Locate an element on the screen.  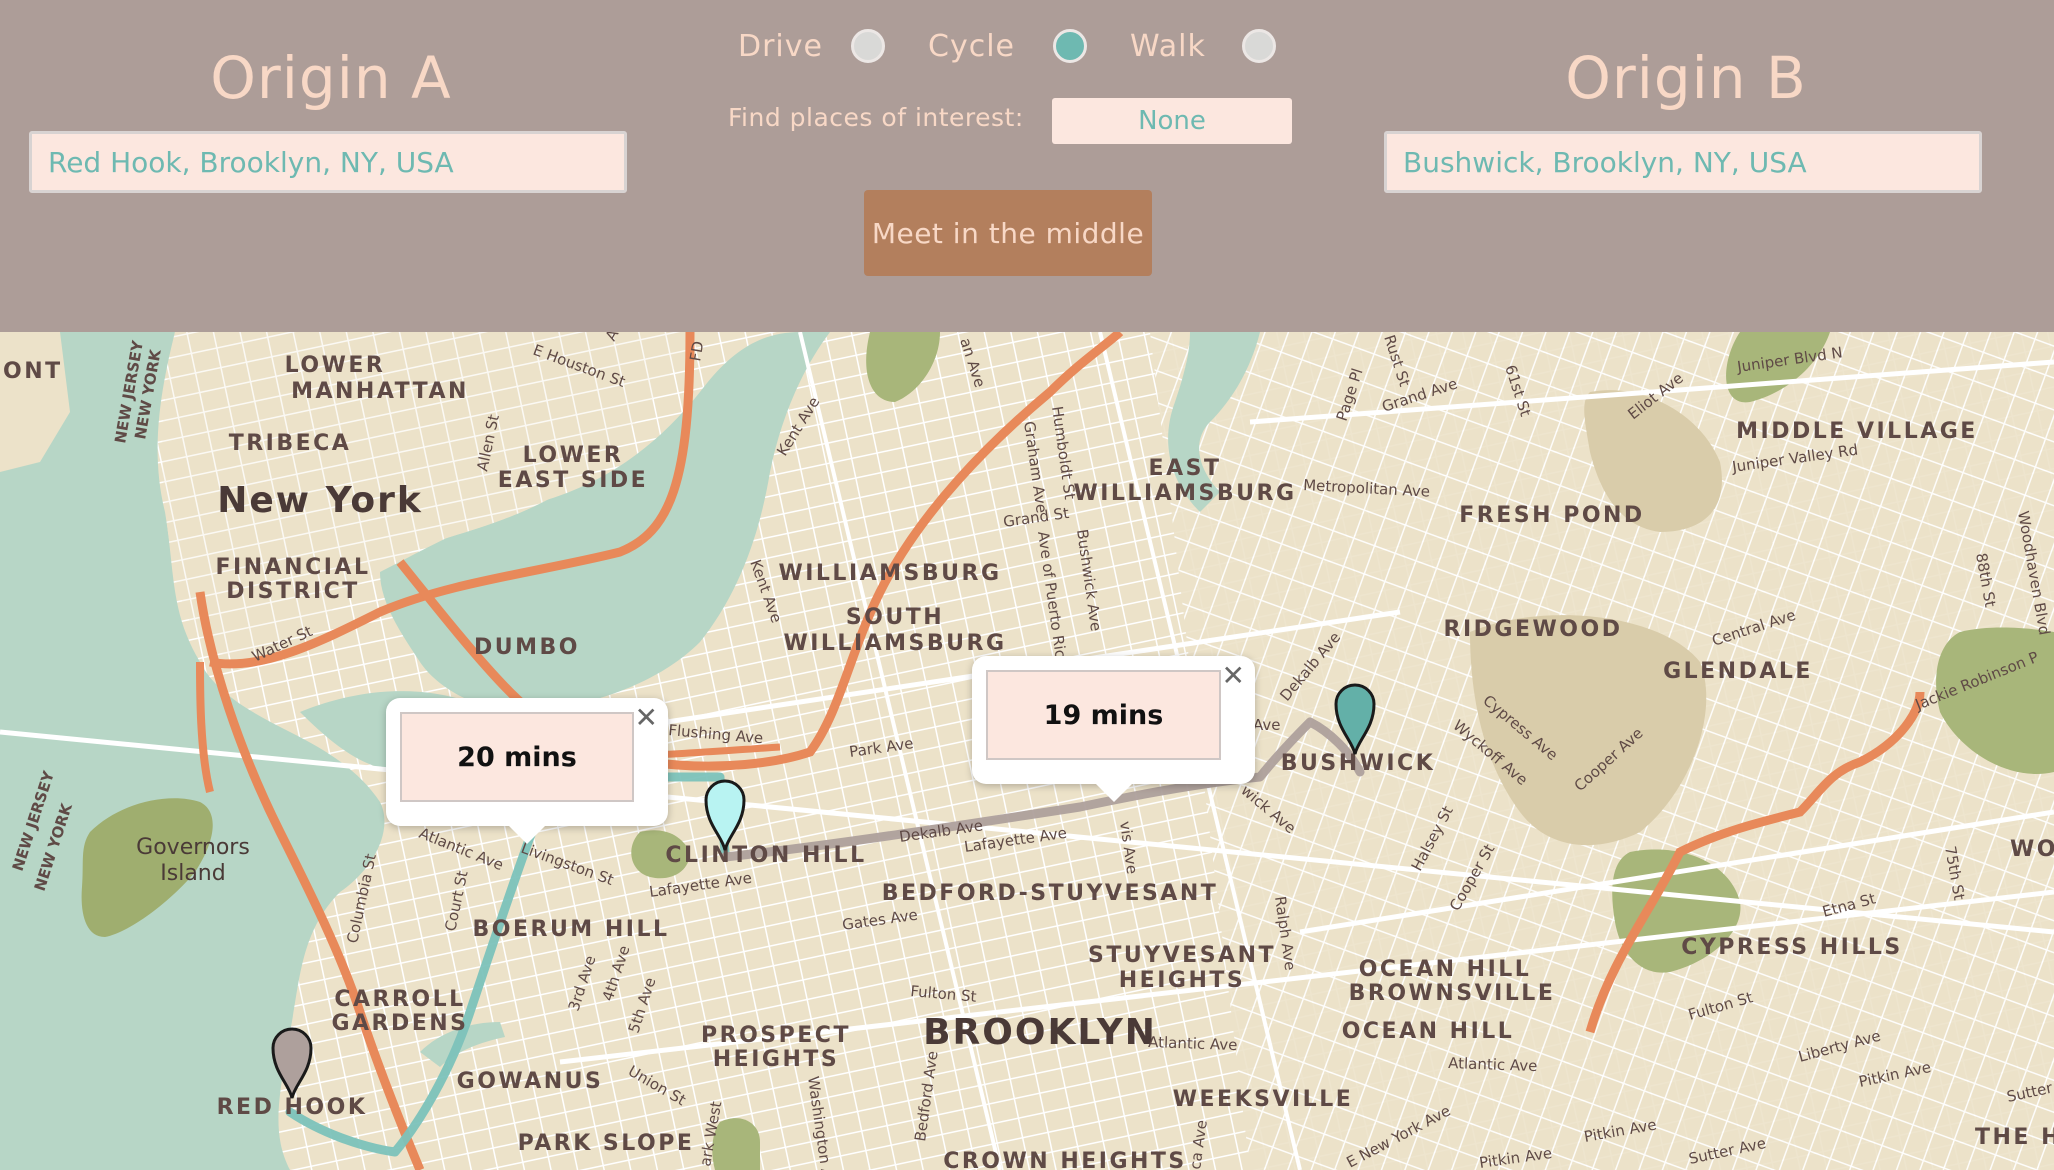
street-ave-fragment: Ave is located at coordinates (1267, 725).